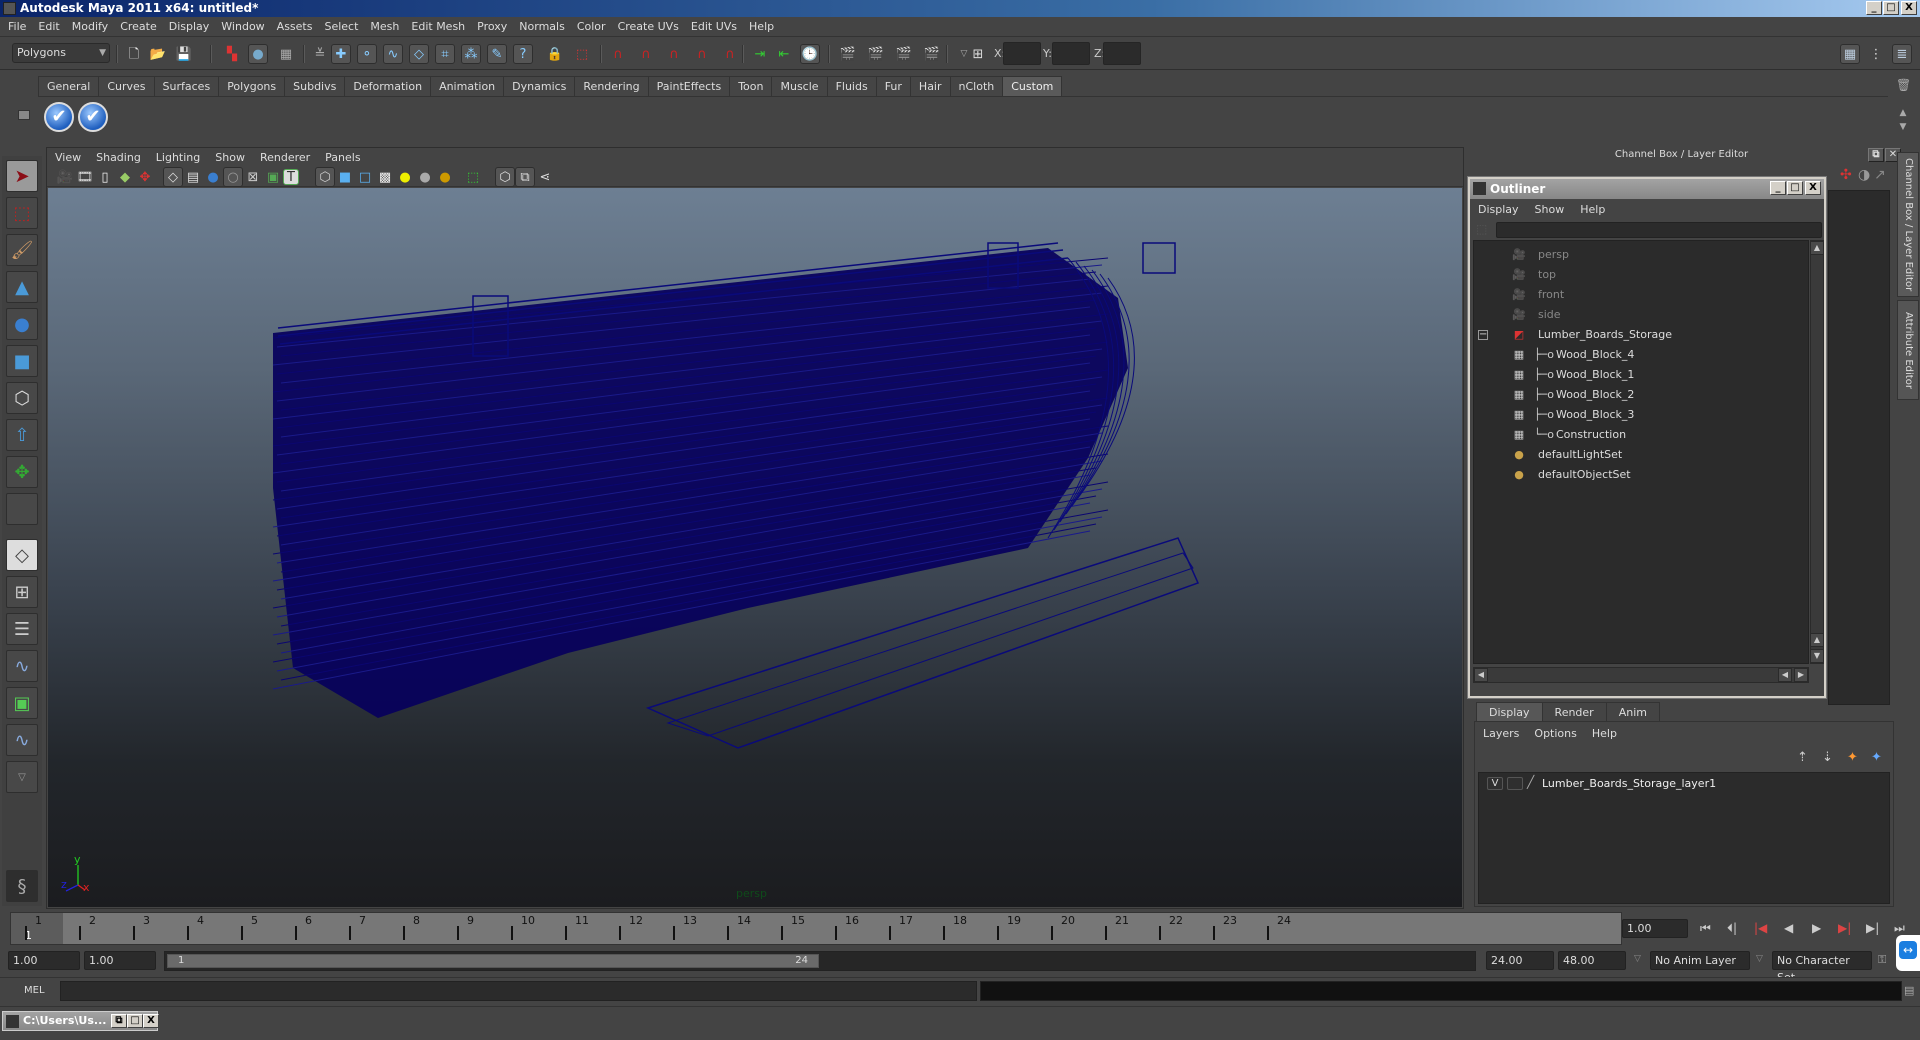  What do you see at coordinates (184, 54) in the screenshot?
I see `save-scene-icon: 💾` at bounding box center [184, 54].